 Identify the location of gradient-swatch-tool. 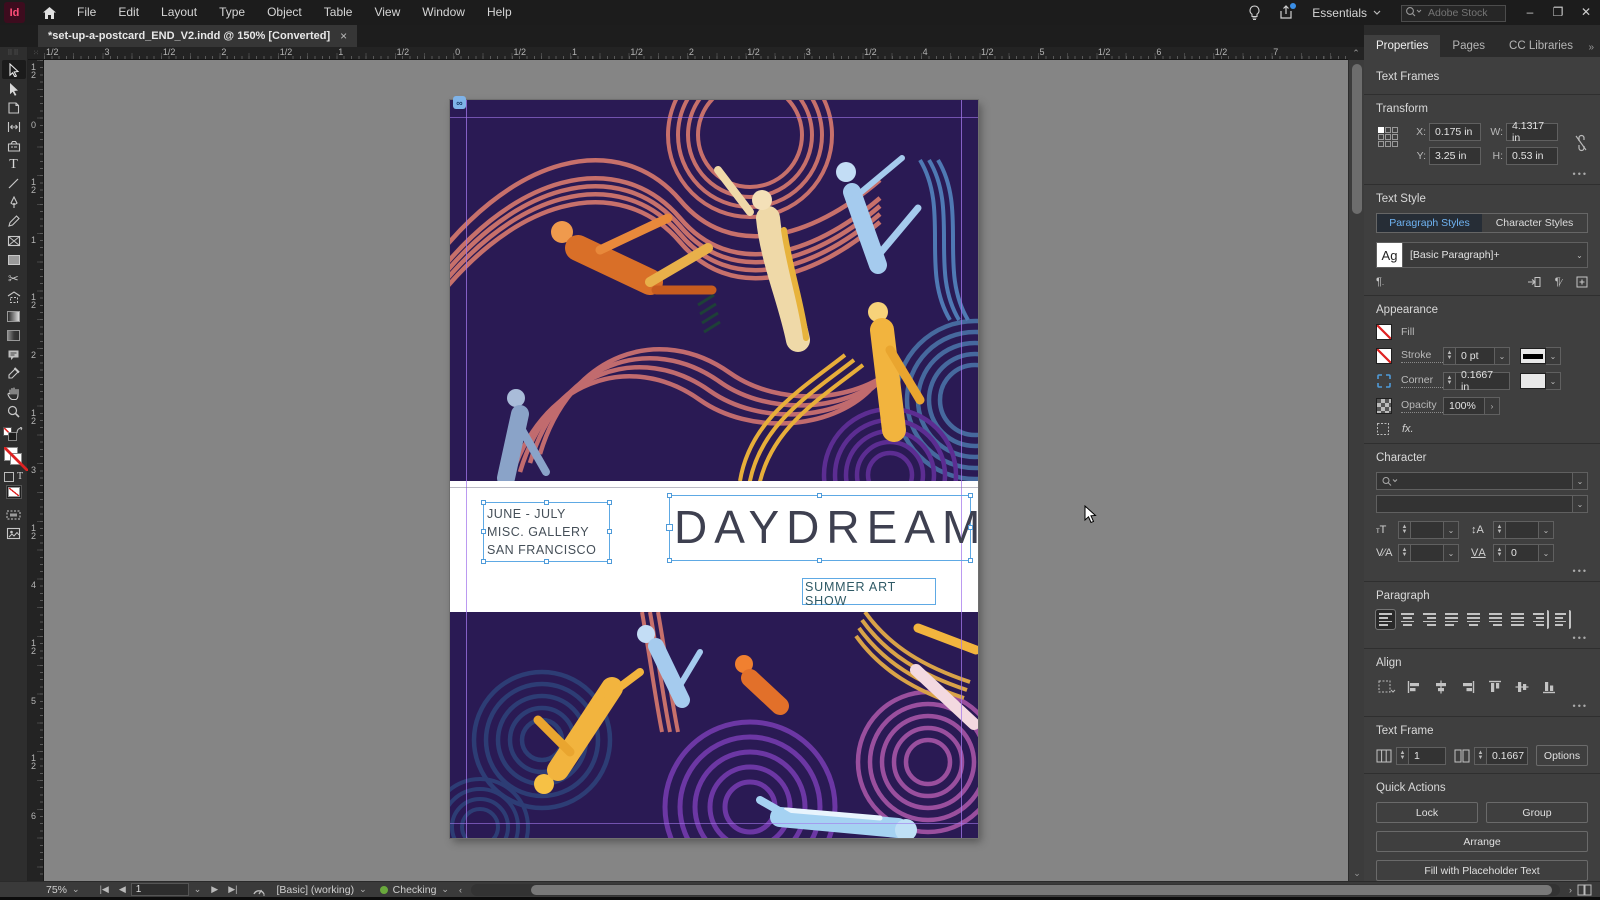
(14, 316).